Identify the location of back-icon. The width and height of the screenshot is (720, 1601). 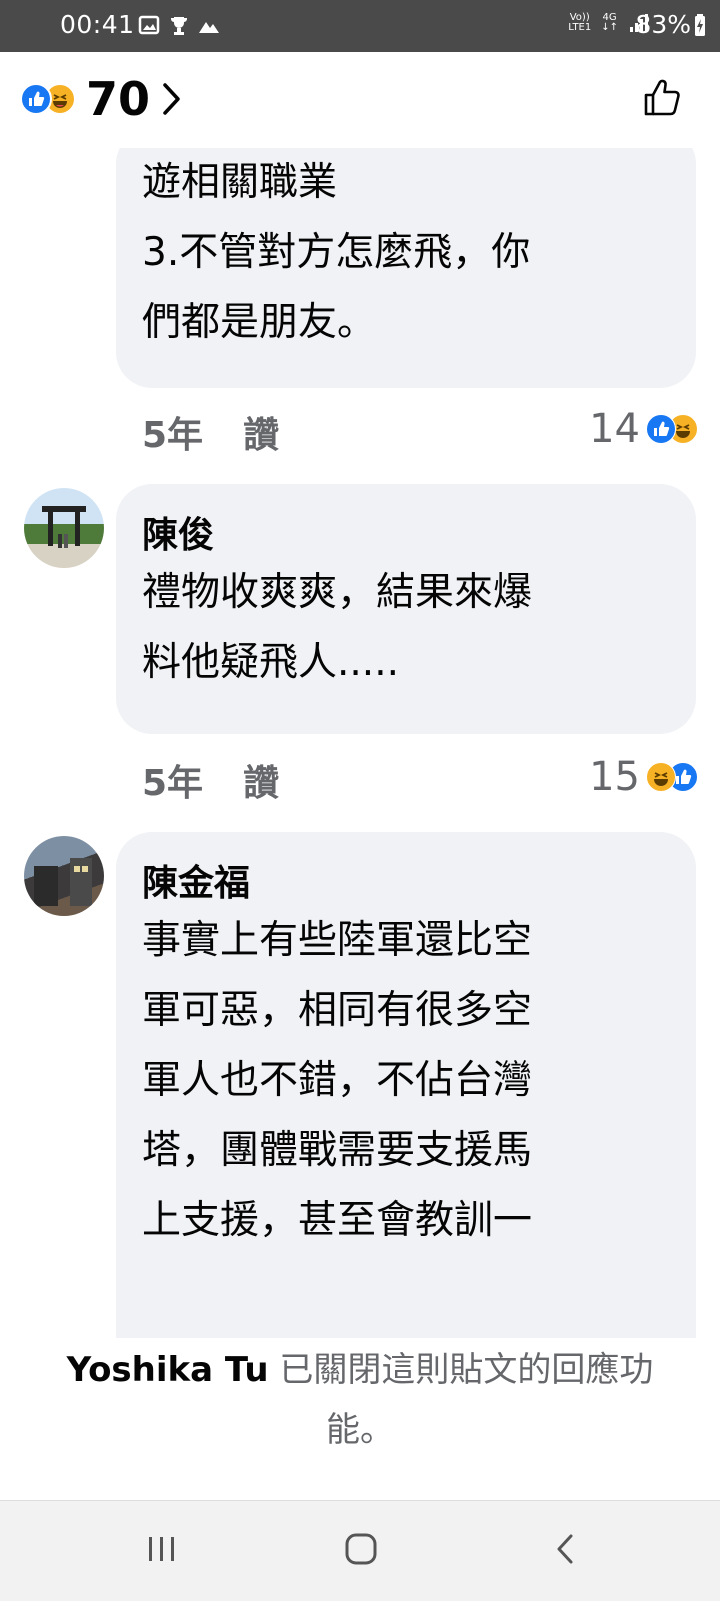
(565, 1549).